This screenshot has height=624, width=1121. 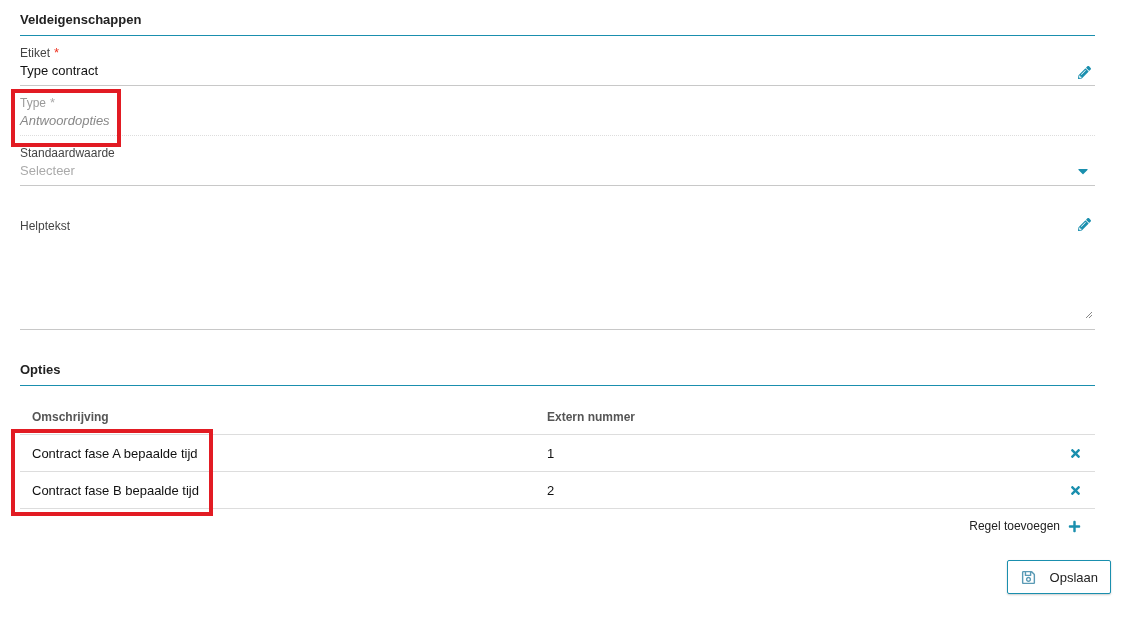 What do you see at coordinates (71, 417) in the screenshot?
I see `column-header: Omschrijving` at bounding box center [71, 417].